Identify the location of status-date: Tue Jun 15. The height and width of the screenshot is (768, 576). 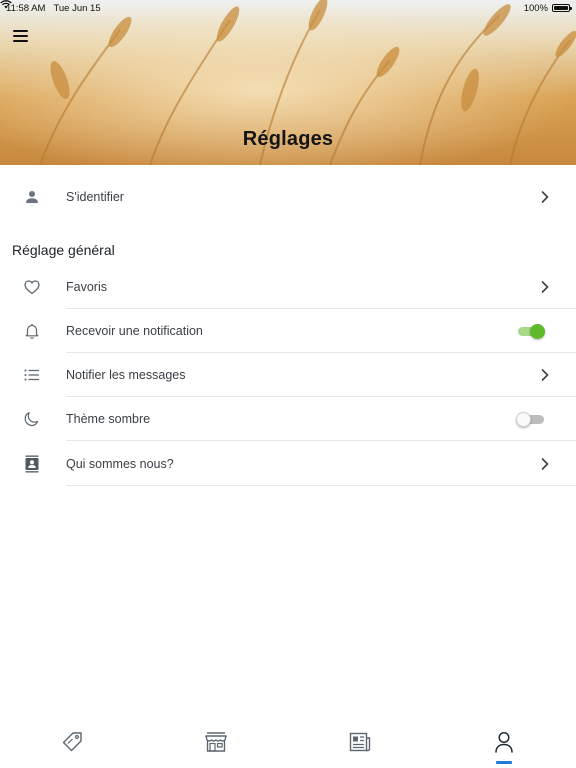
(77, 8).